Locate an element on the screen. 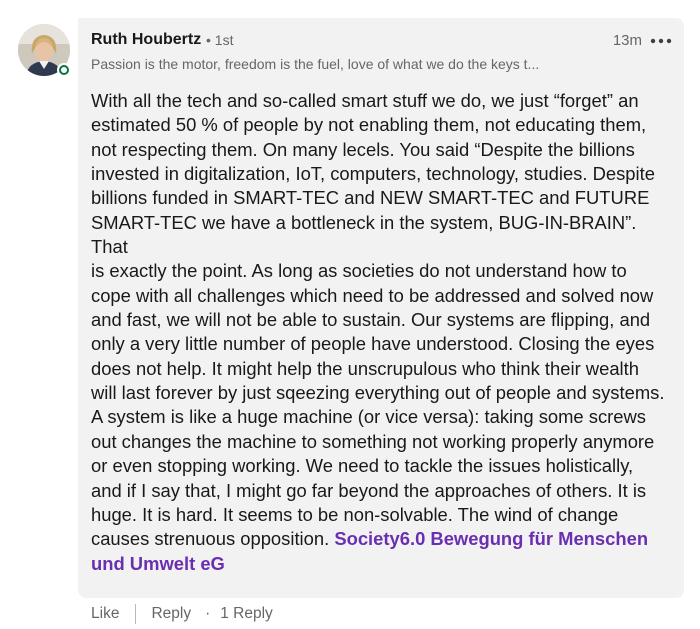 The height and width of the screenshot is (629, 700). ellipsis-icon is located at coordinates (661, 41).